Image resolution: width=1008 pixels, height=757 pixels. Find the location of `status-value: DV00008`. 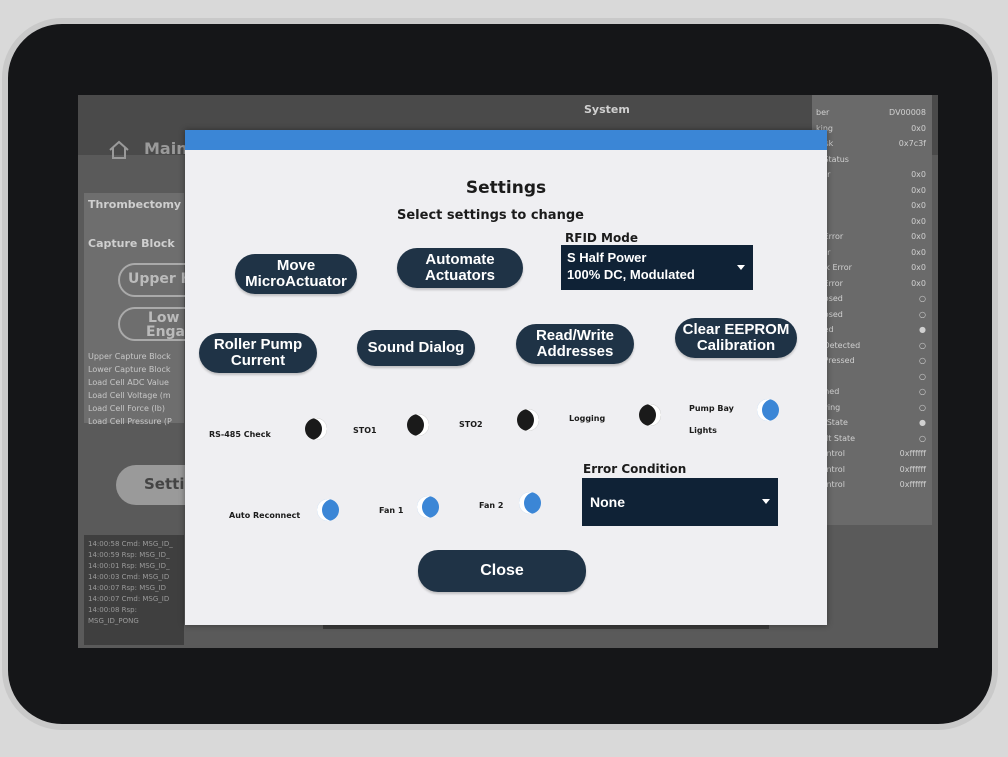

status-value: DV00008 is located at coordinates (907, 112).